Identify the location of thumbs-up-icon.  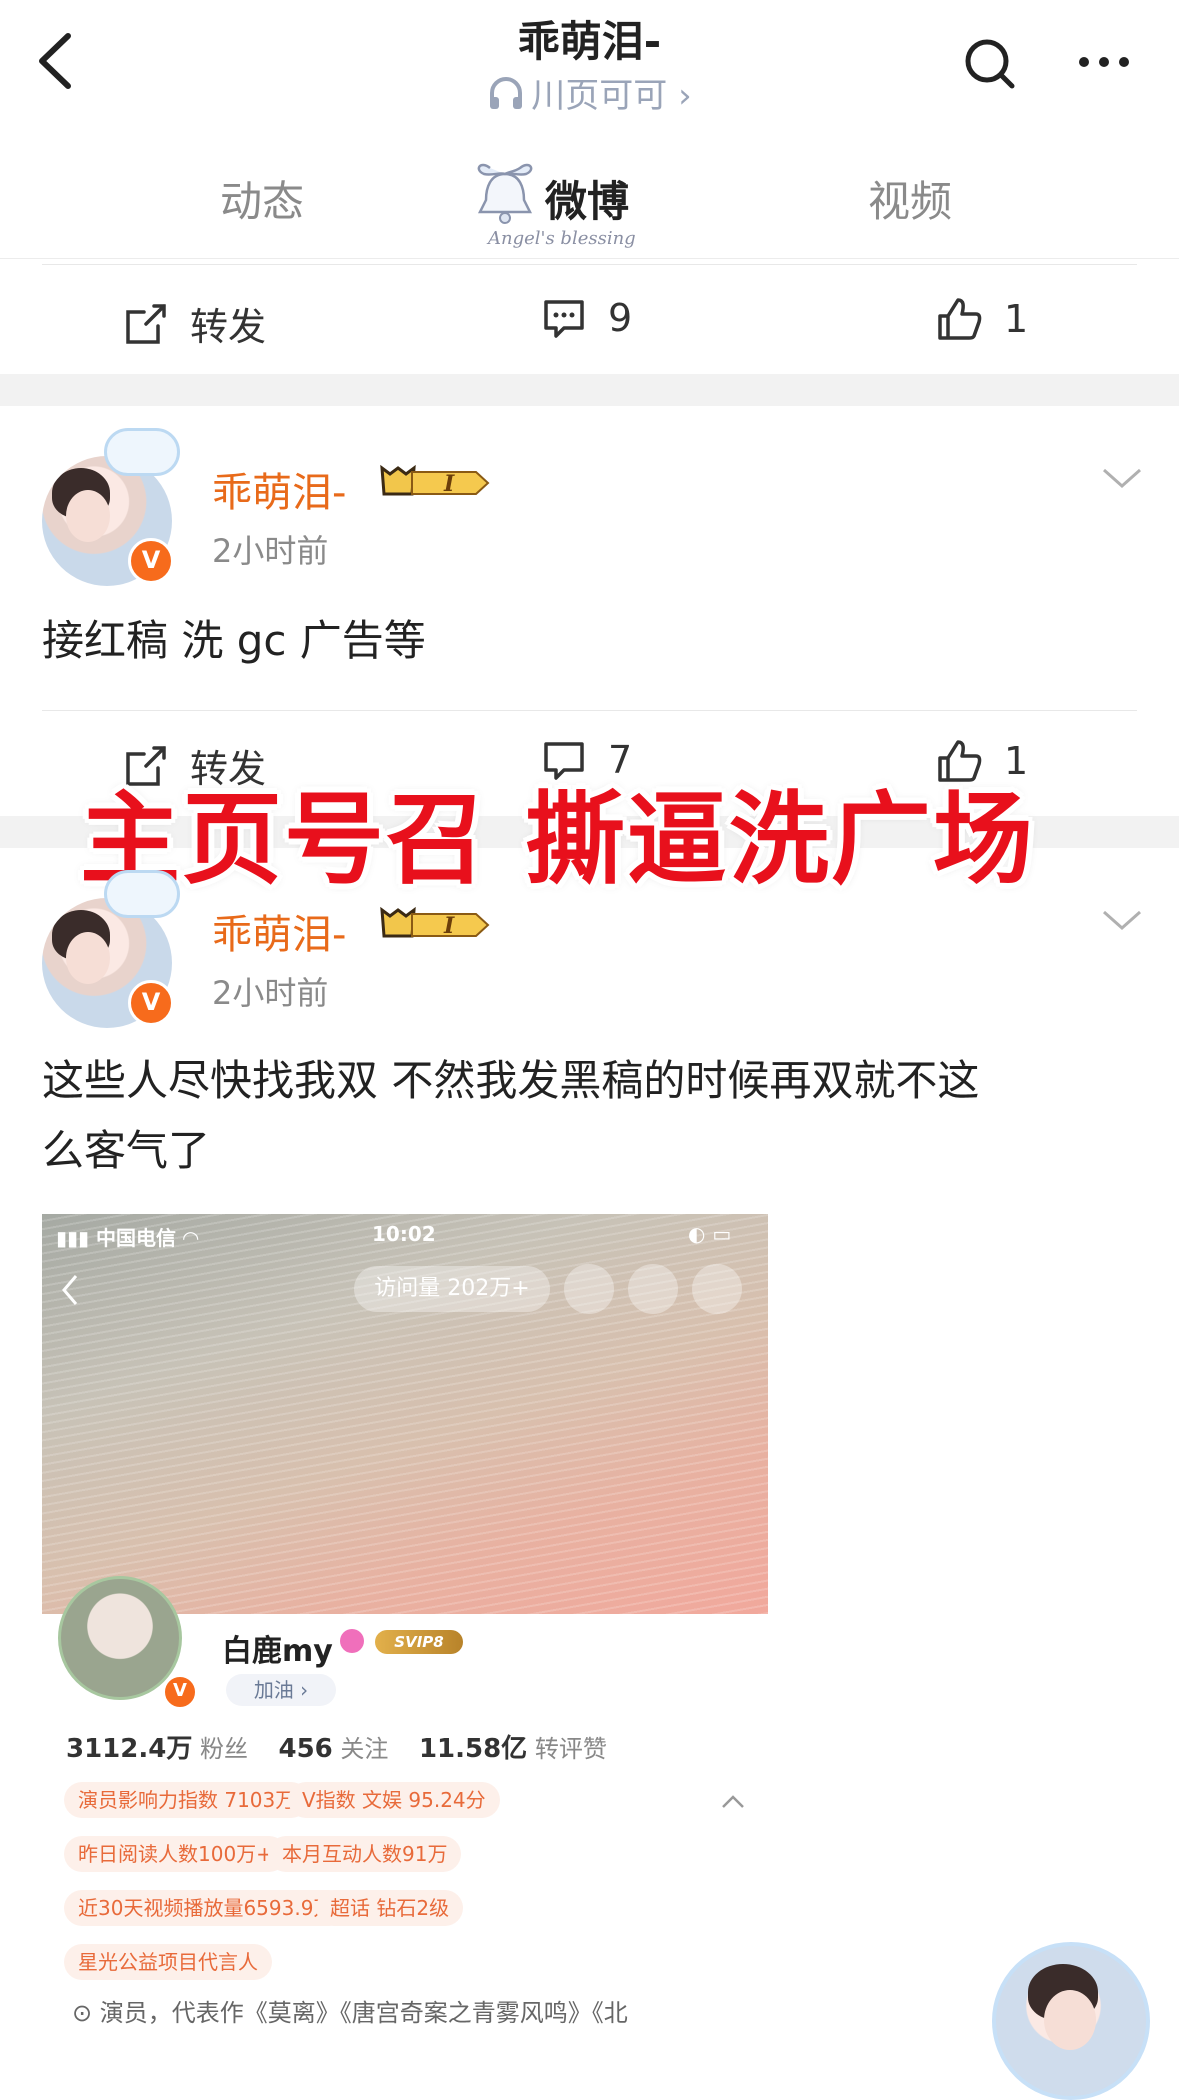
(960, 319).